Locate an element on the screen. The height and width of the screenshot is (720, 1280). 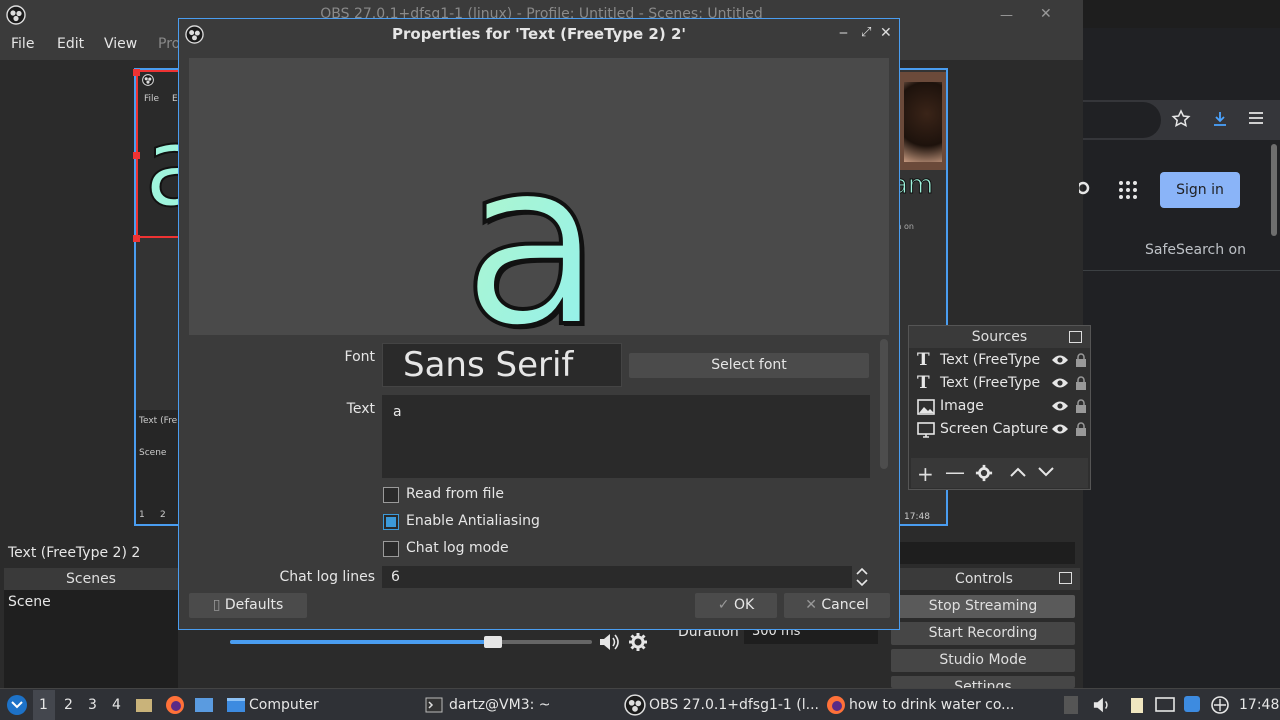
move-down-icon is located at coordinates (1046, 472).